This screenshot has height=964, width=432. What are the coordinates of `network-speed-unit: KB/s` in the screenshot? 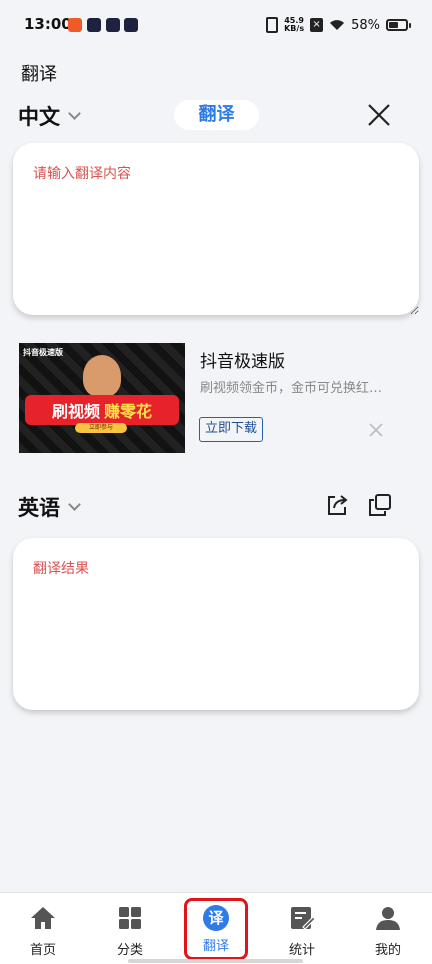 It's located at (294, 28).